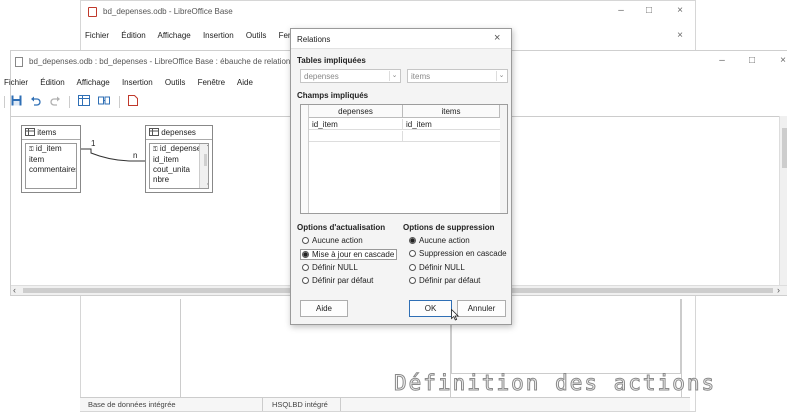  What do you see at coordinates (205, 148) in the screenshot?
I see `scroll-up-icon: ⌃` at bounding box center [205, 148].